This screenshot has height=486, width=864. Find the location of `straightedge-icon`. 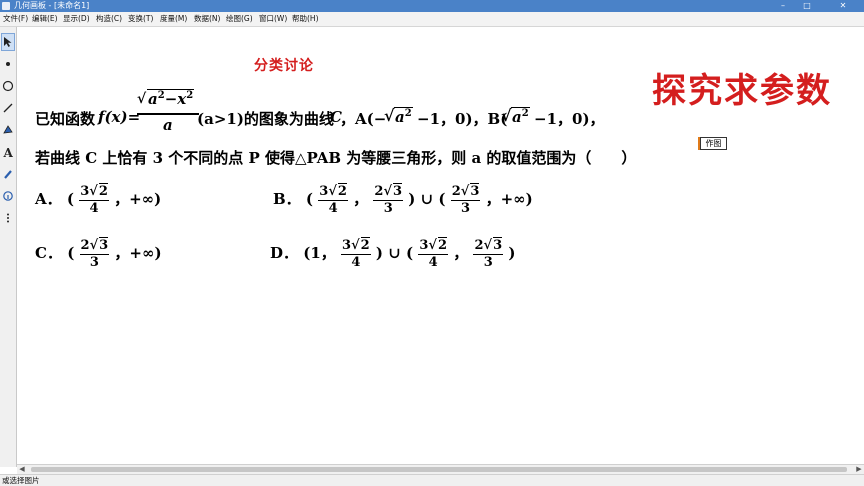

straightedge-icon is located at coordinates (8, 108).